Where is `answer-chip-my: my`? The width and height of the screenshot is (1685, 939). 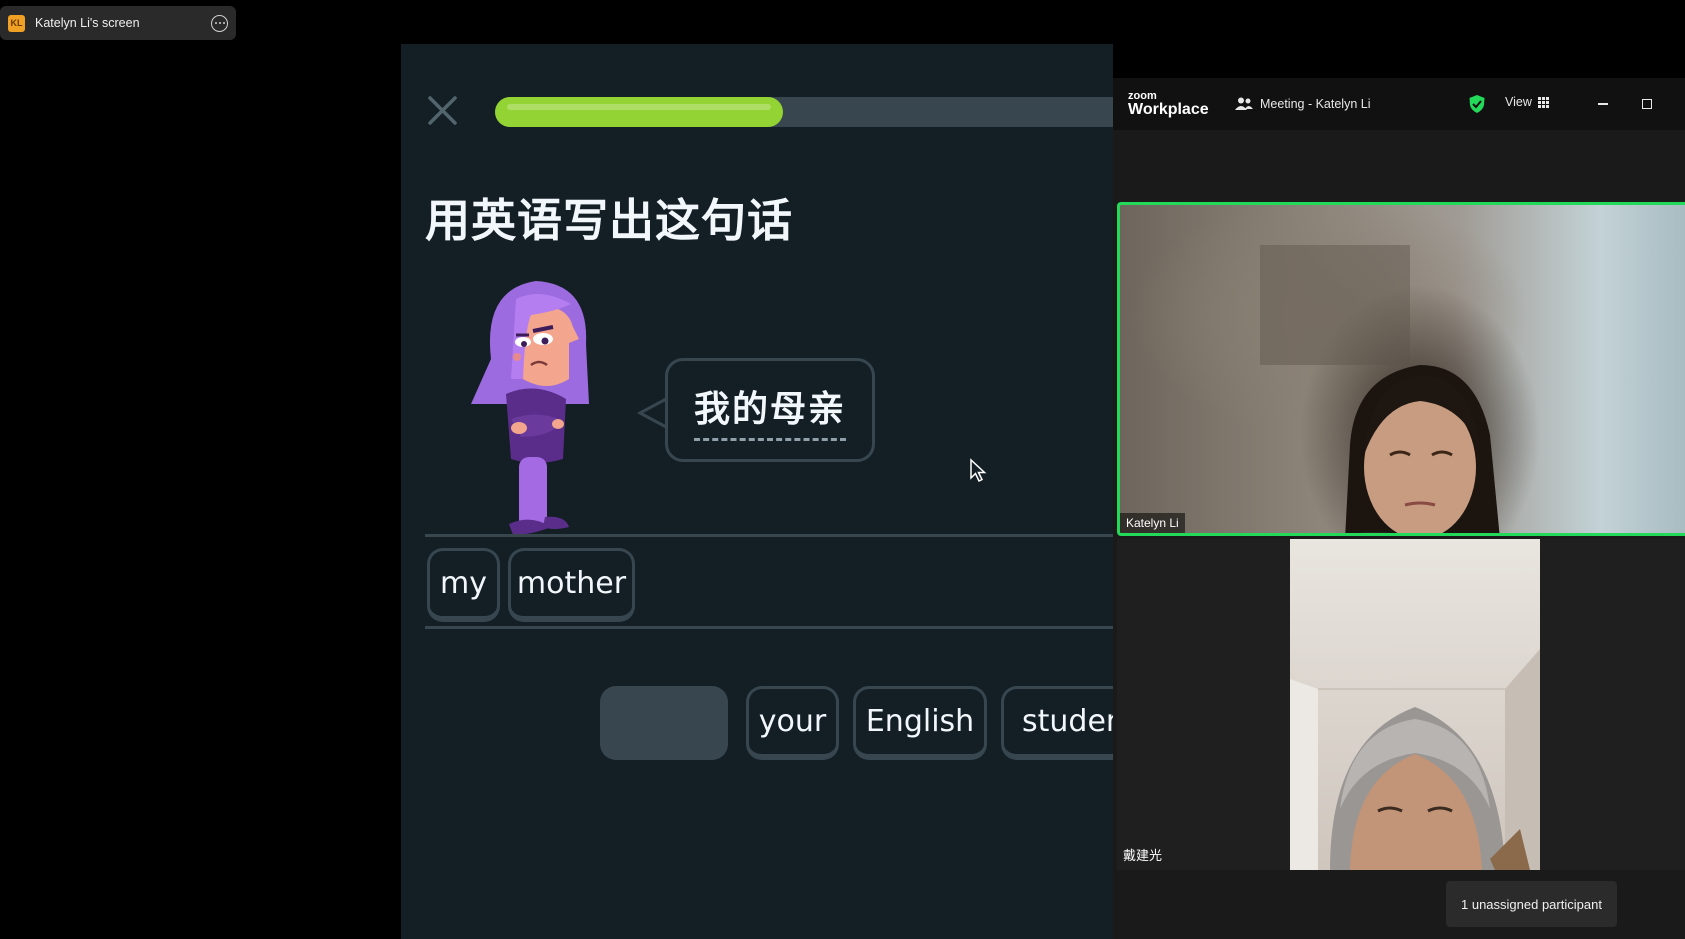
answer-chip-my: my is located at coordinates (463, 585).